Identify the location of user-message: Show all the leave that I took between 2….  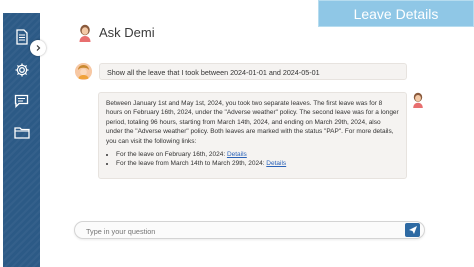
(253, 71).